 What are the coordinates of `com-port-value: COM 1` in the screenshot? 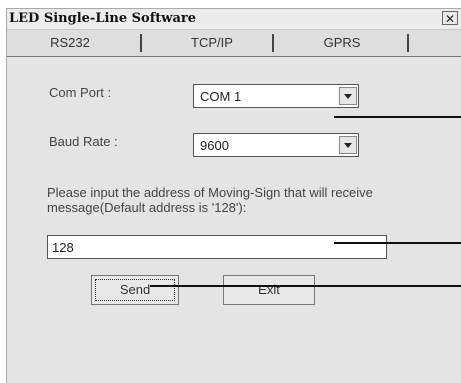 It's located at (221, 96).